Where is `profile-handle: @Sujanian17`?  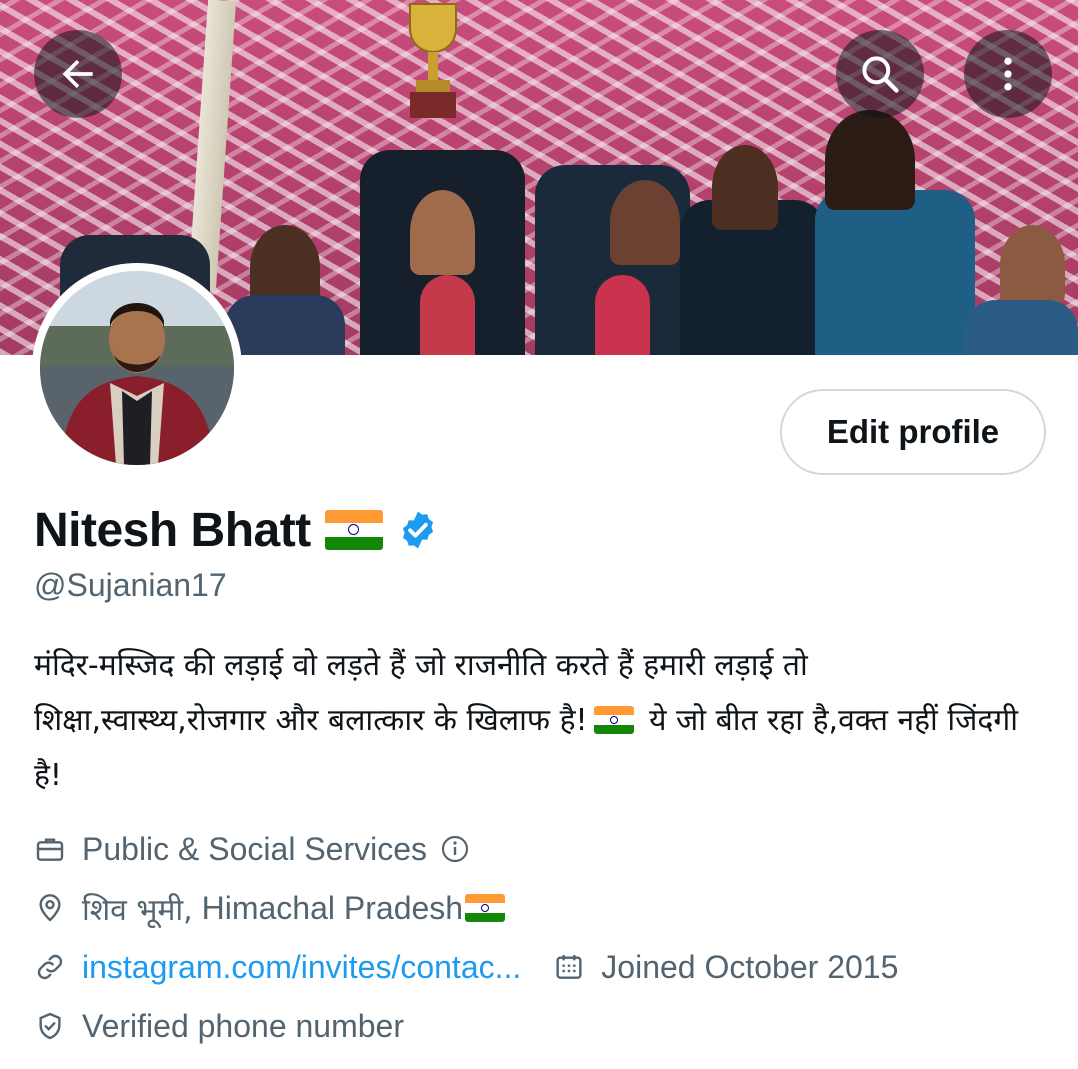
profile-handle: @Sujanian17 is located at coordinates (130, 585).